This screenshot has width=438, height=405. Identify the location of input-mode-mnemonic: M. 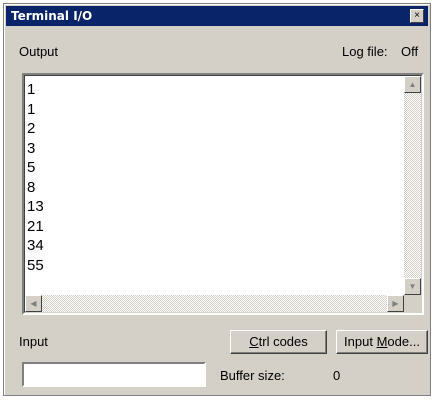
(382, 341).